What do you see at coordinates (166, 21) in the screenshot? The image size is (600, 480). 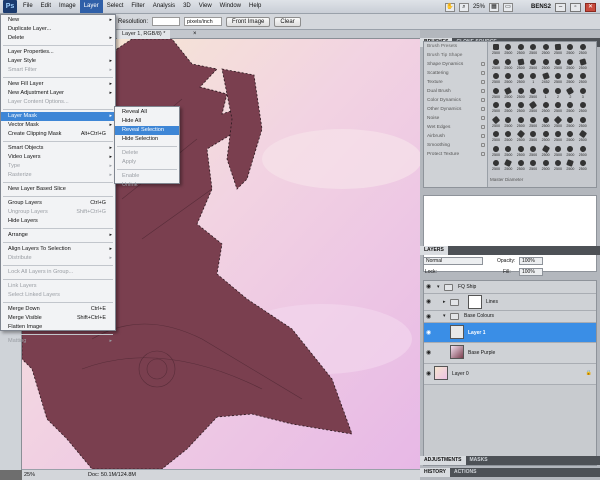 I see `resolution-input` at bounding box center [166, 21].